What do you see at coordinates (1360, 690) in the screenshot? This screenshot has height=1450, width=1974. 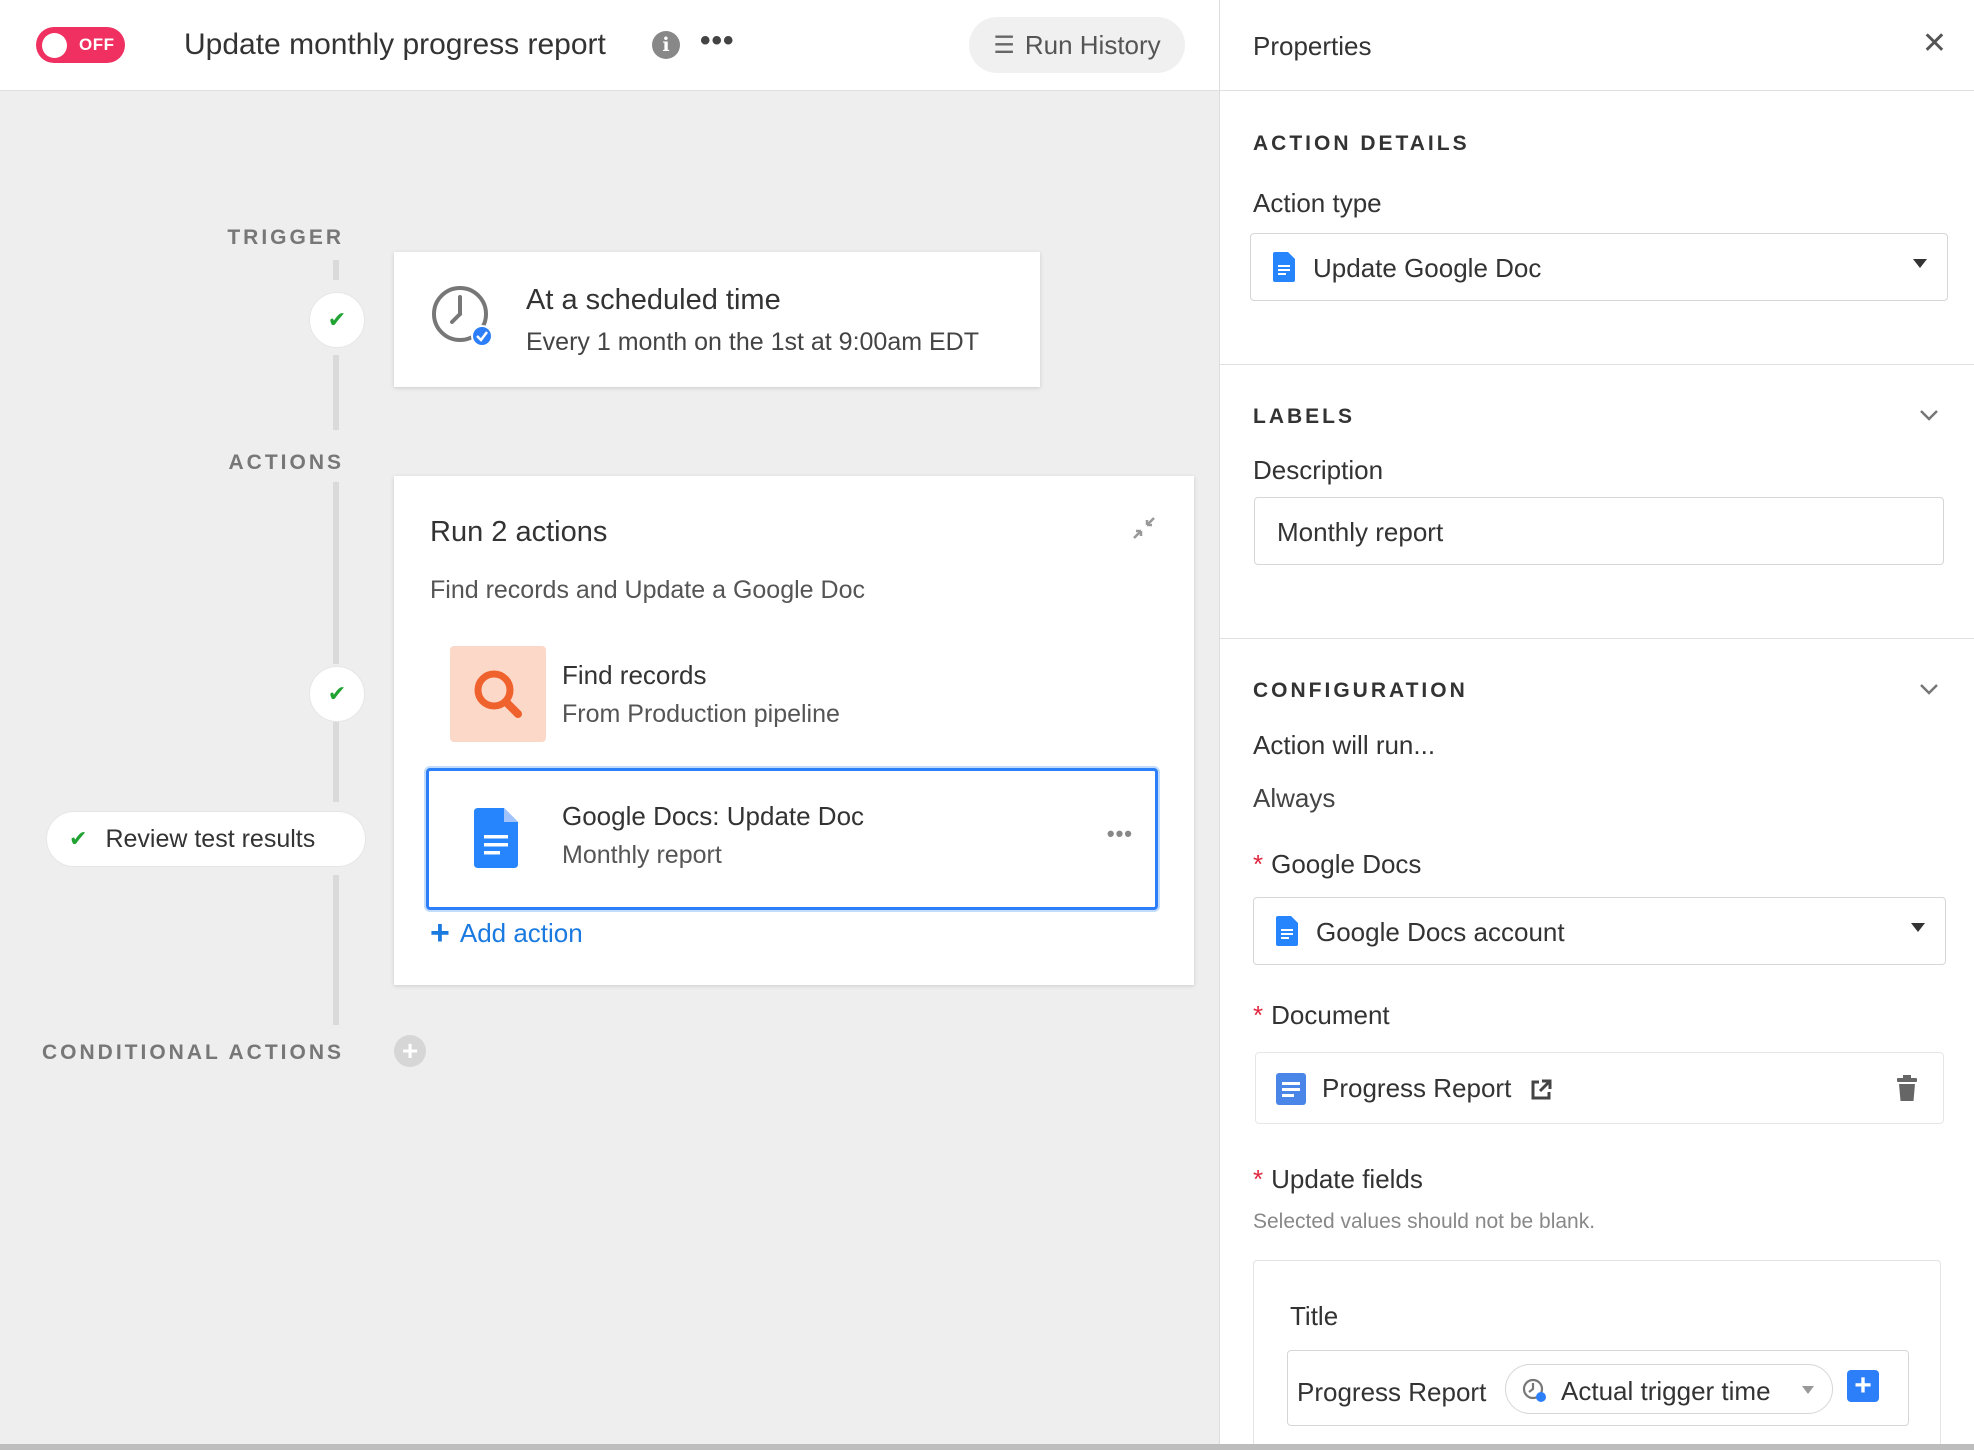 I see `configuration-section-label: CONFIGURATION` at bounding box center [1360, 690].